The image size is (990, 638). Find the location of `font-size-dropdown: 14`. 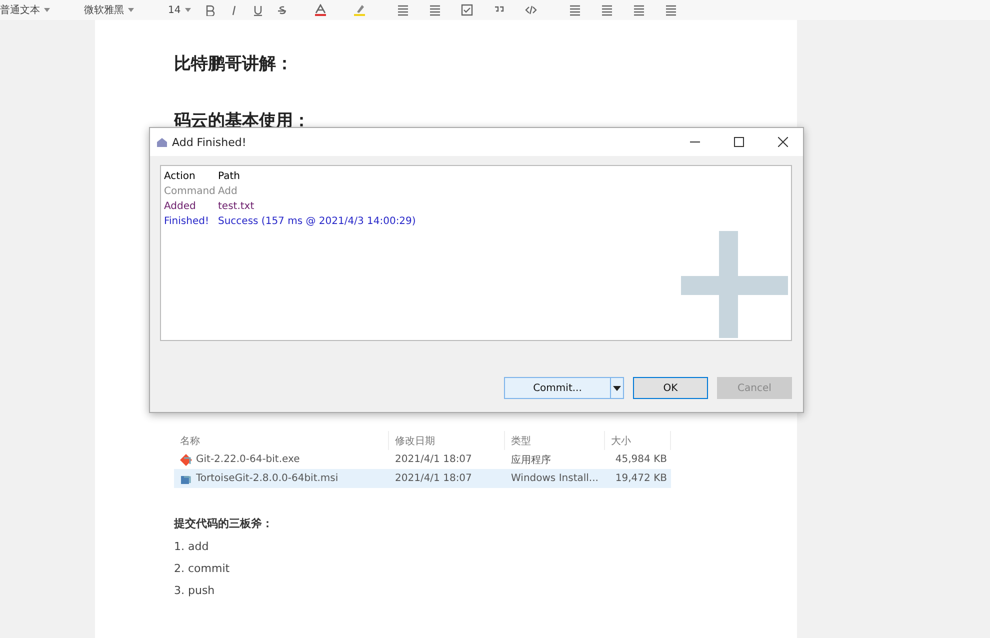

font-size-dropdown: 14 is located at coordinates (174, 10).